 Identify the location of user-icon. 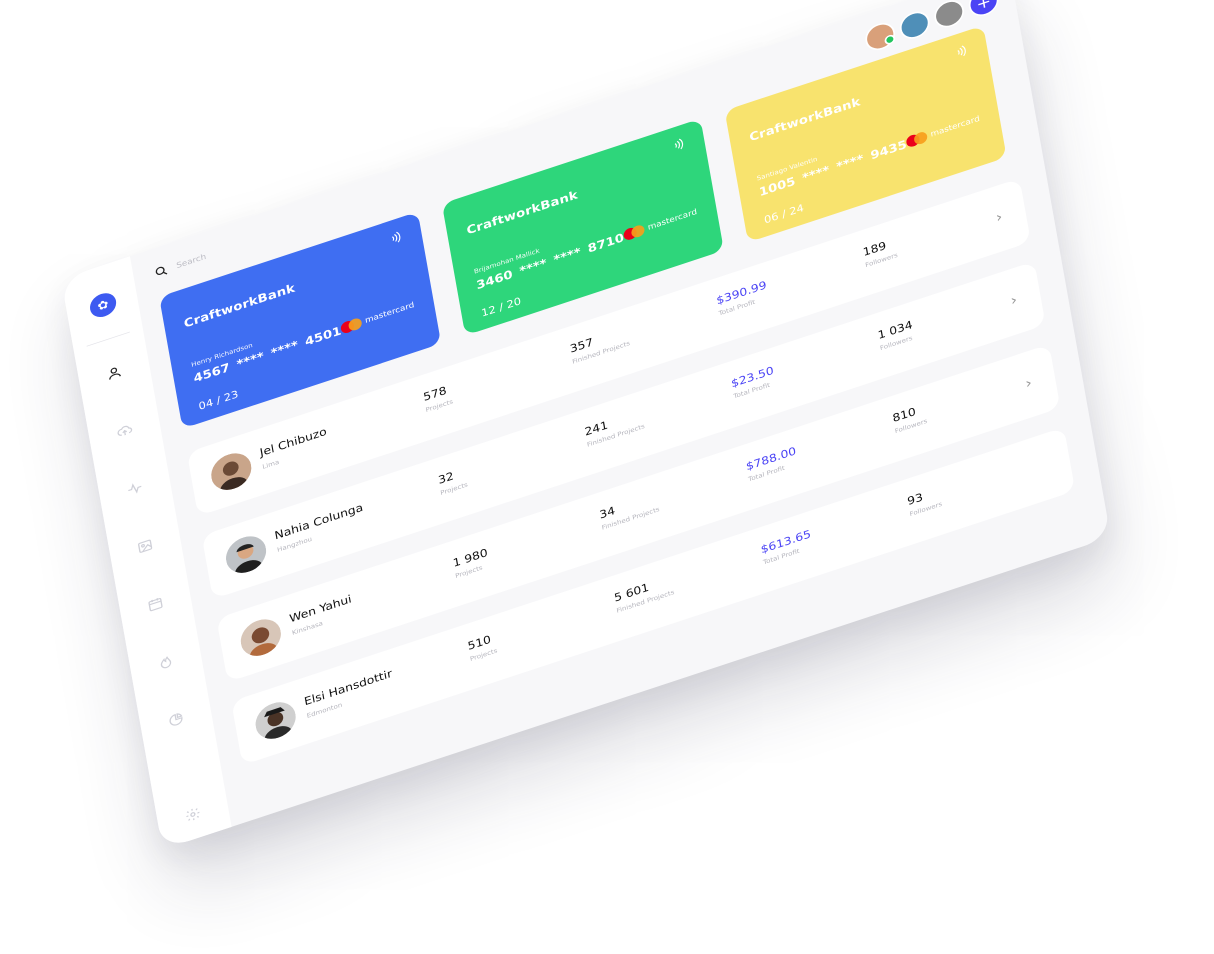
(114, 373).